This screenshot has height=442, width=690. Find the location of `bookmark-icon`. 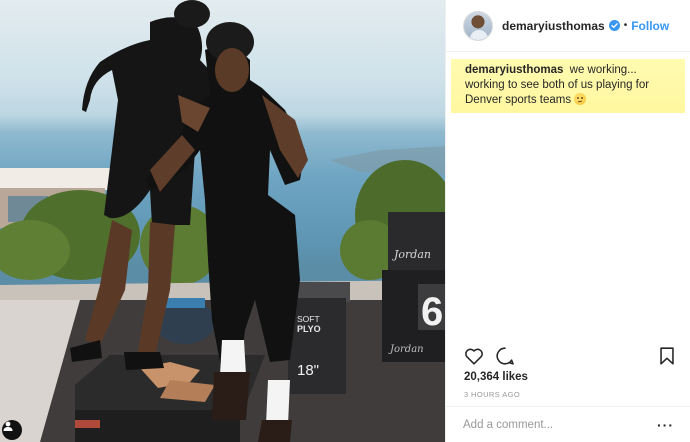

bookmark-icon is located at coordinates (667, 356).